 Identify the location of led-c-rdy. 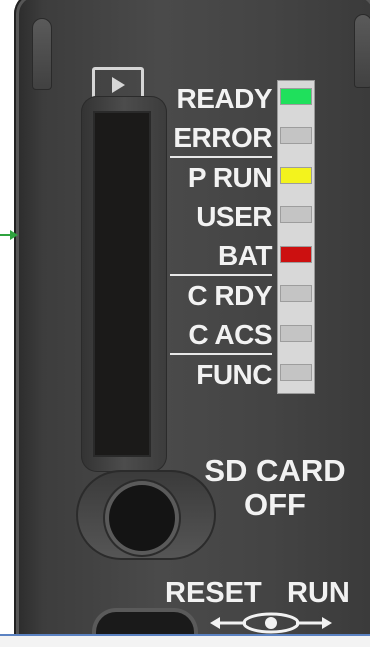
(296, 293).